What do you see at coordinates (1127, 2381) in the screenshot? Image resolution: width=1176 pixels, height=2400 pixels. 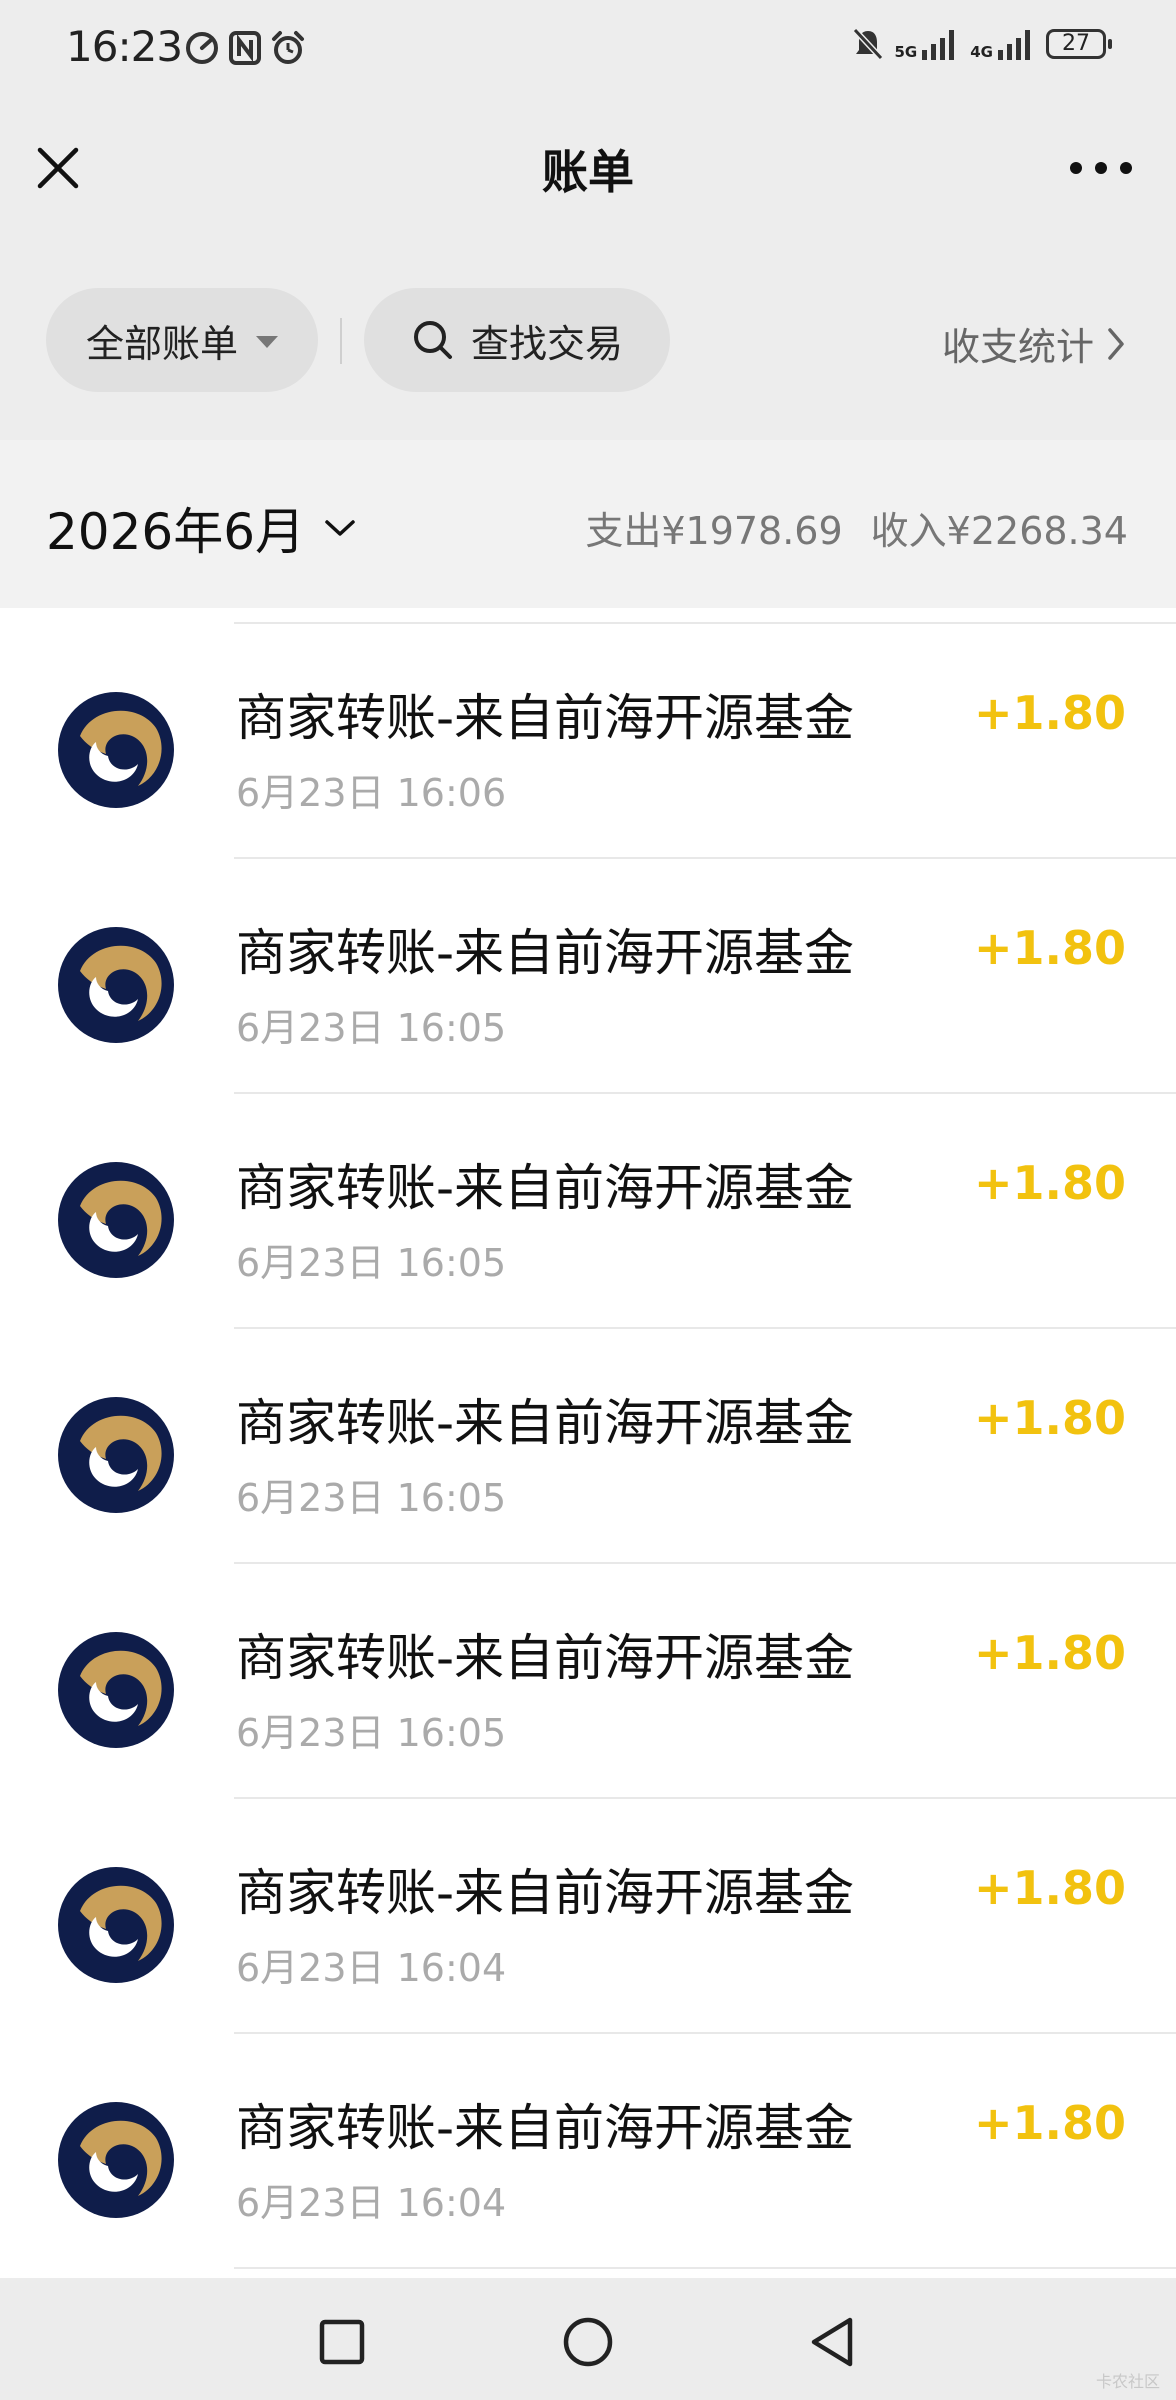 I see `watermark: 卡农社区` at bounding box center [1127, 2381].